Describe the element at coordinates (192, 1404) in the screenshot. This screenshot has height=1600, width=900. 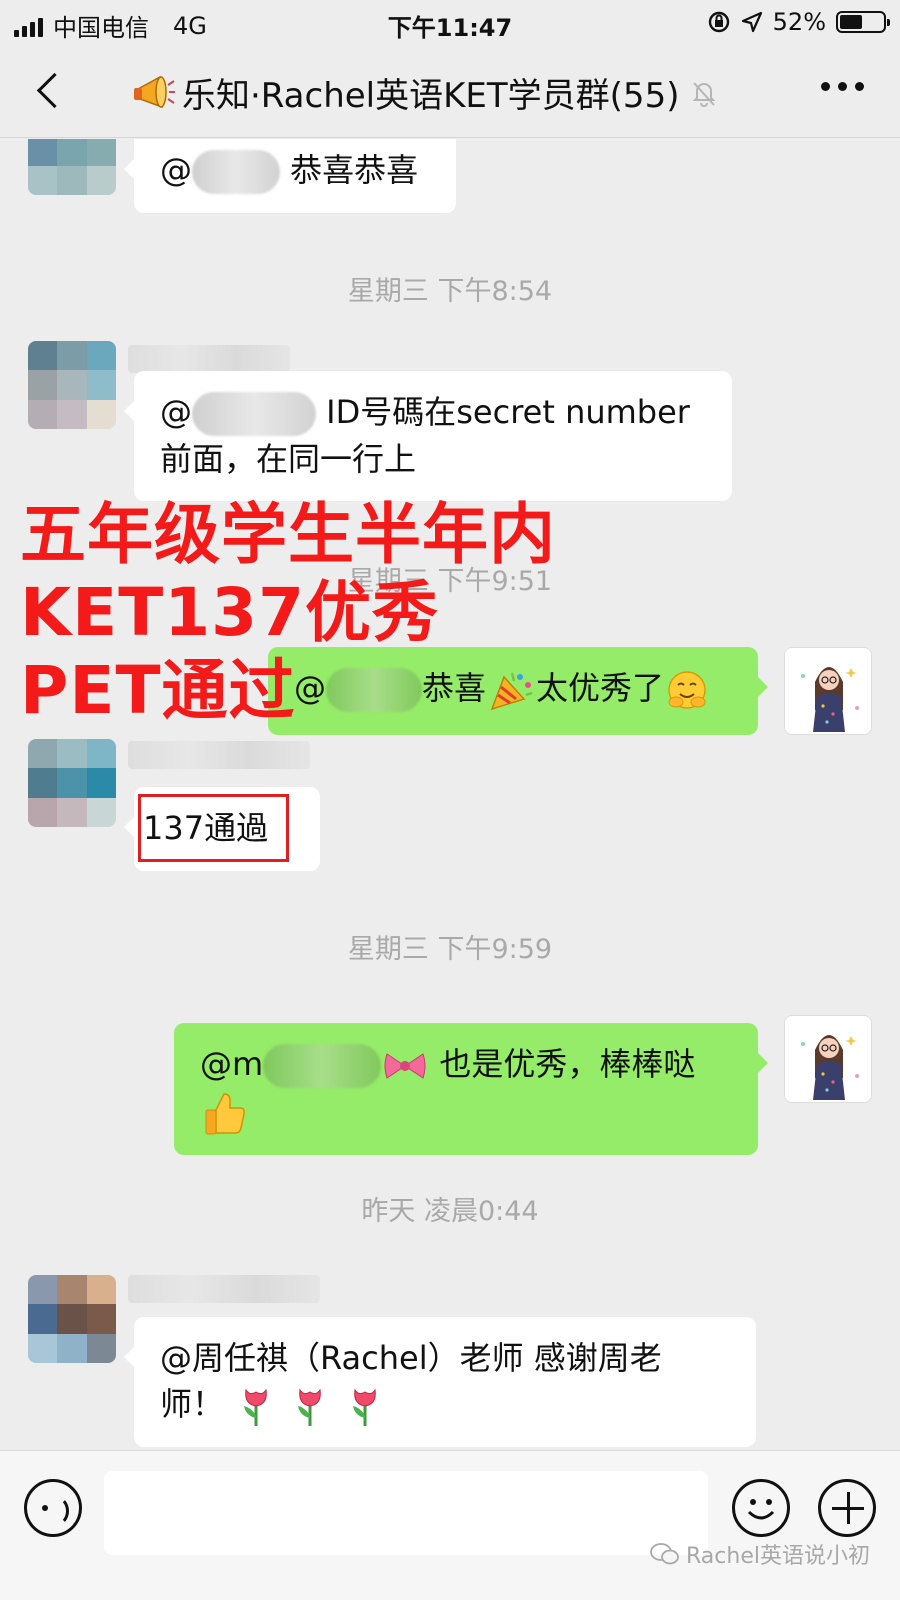
I see `message-text-line2: 师！` at that location.